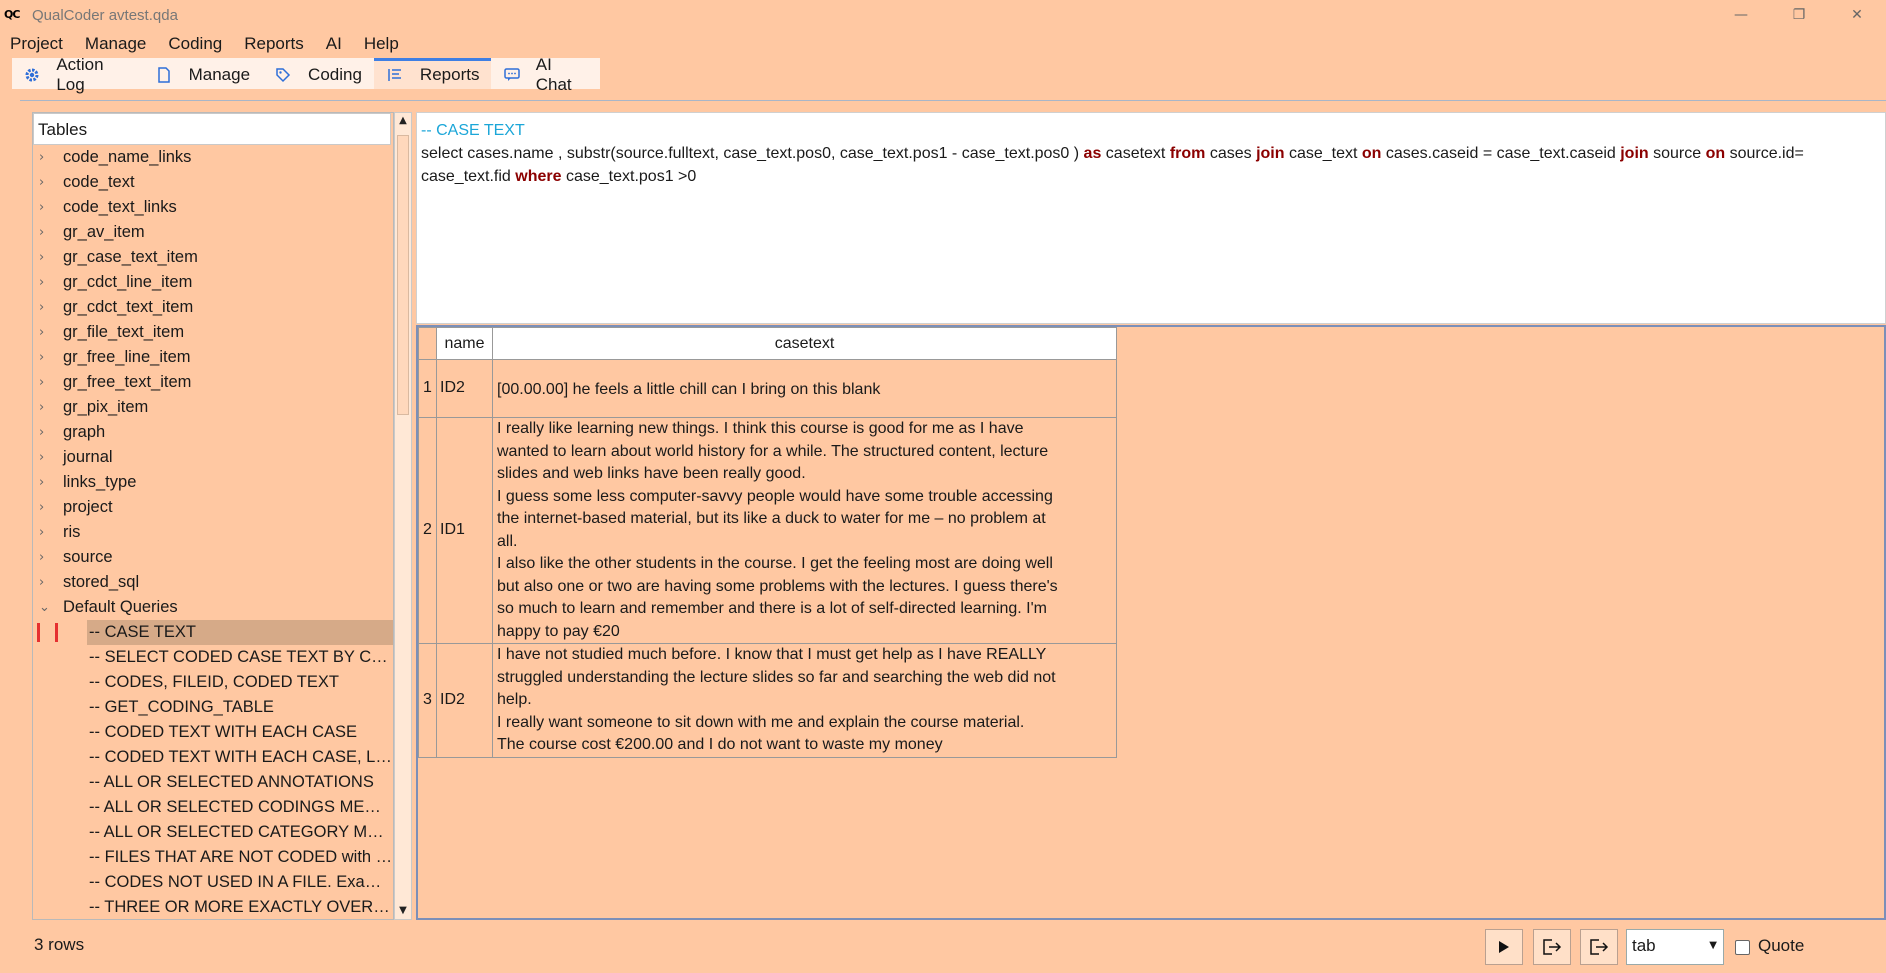 Image resolution: width=1886 pixels, height=973 pixels. What do you see at coordinates (213, 407) in the screenshot?
I see `tree-item-table: › gr_pix_item` at bounding box center [213, 407].